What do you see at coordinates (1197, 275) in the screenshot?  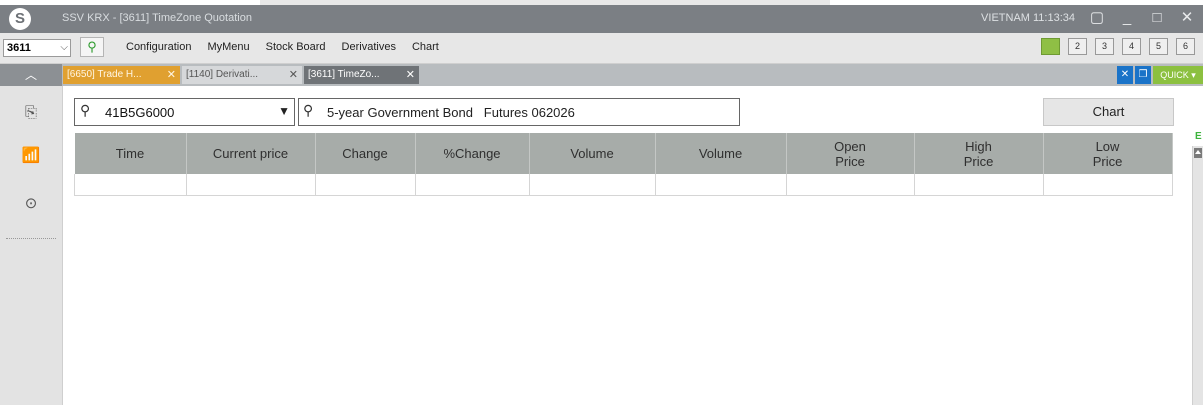 I see `vertical-scrollbar` at bounding box center [1197, 275].